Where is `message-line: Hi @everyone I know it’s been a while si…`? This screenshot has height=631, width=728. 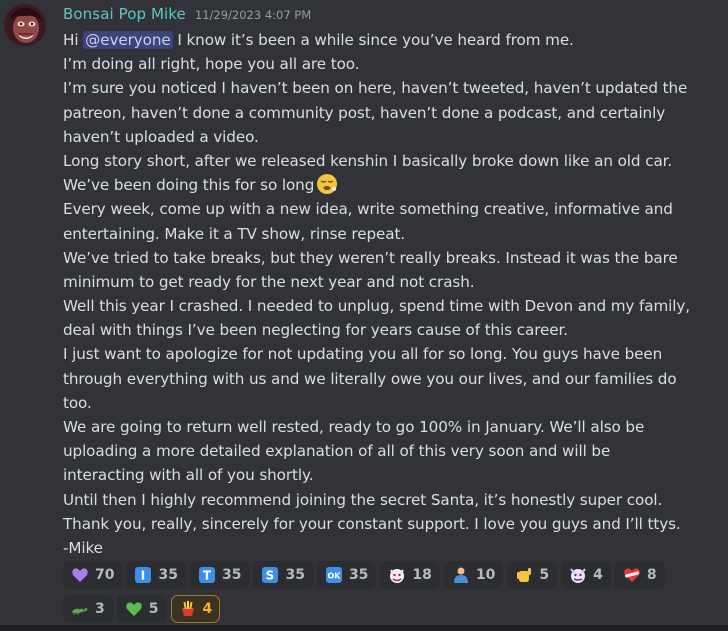 message-line: Hi @everyone I know it’s been a while si… is located at coordinates (393, 40).